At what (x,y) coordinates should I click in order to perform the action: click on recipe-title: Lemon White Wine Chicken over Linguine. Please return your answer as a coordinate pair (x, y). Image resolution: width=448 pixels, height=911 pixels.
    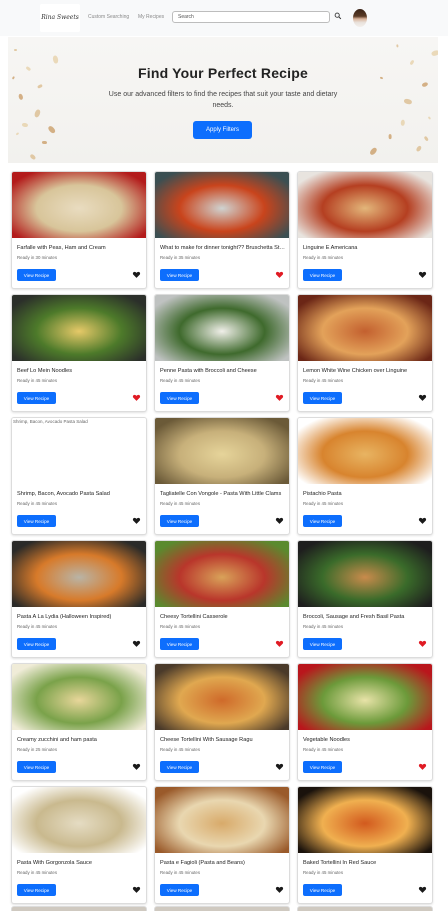
    Looking at the image, I should click on (355, 371).